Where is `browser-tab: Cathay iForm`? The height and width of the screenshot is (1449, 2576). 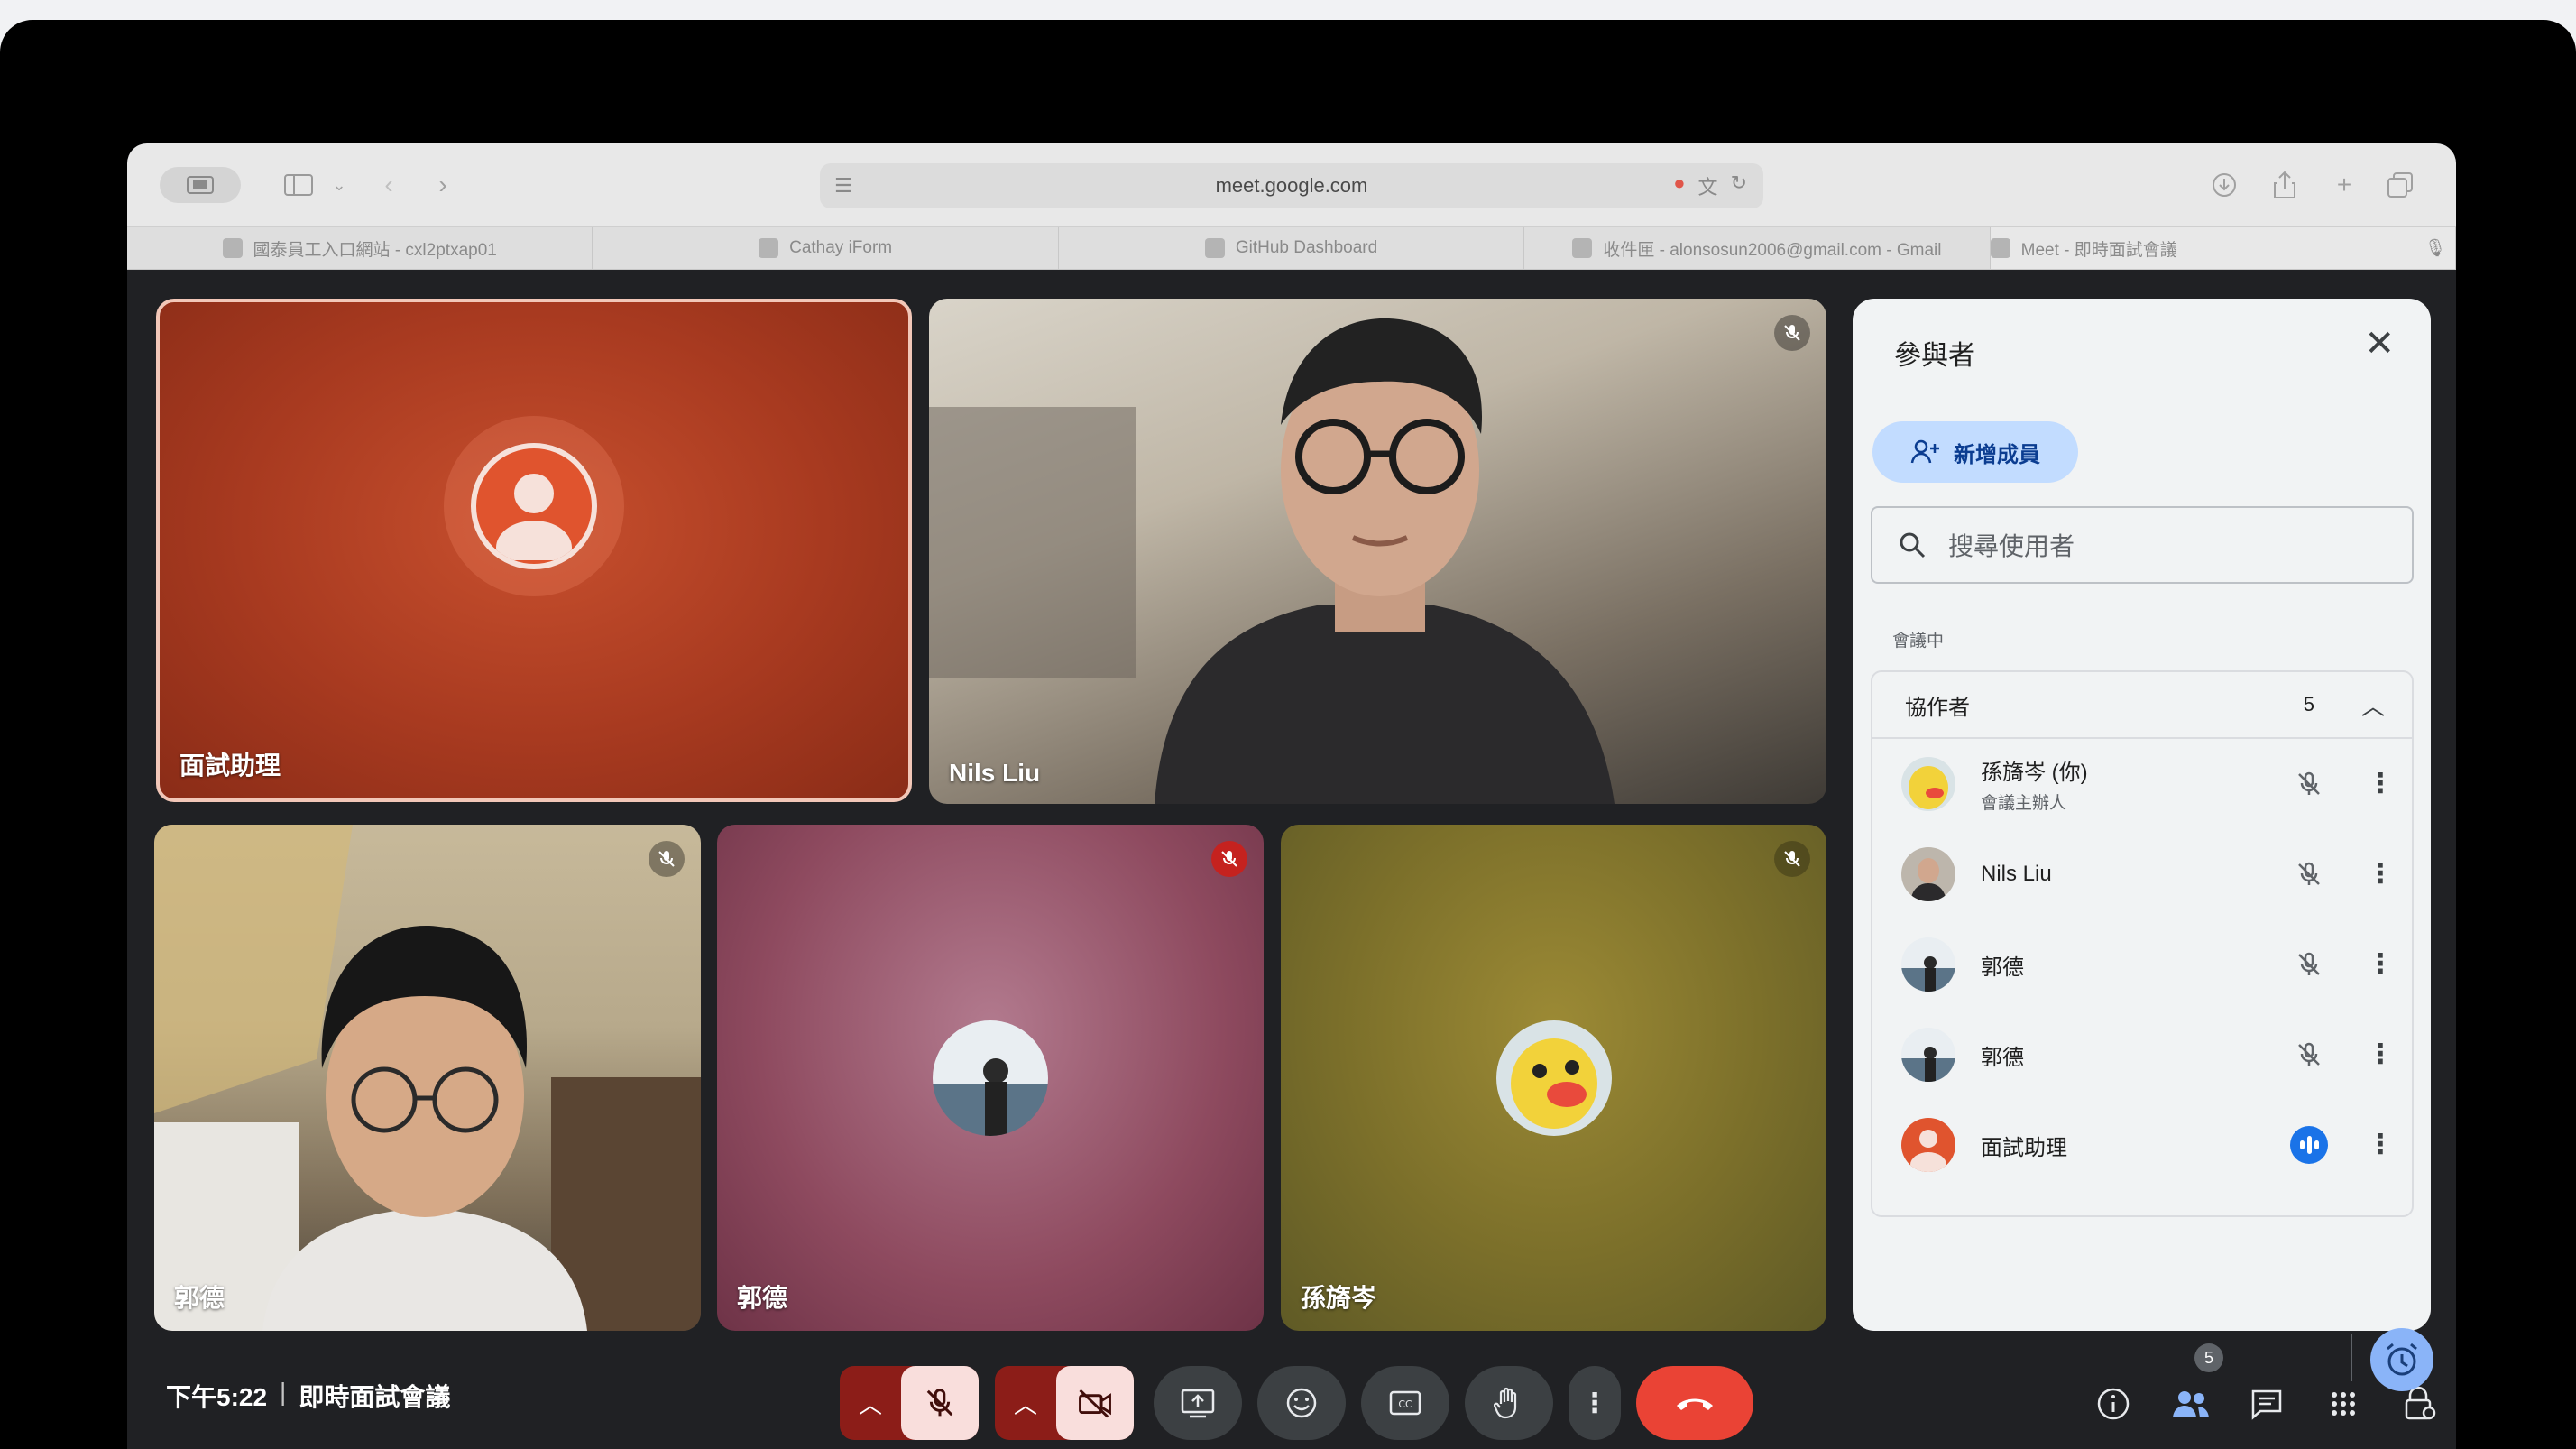 browser-tab: Cathay iForm is located at coordinates (826, 248).